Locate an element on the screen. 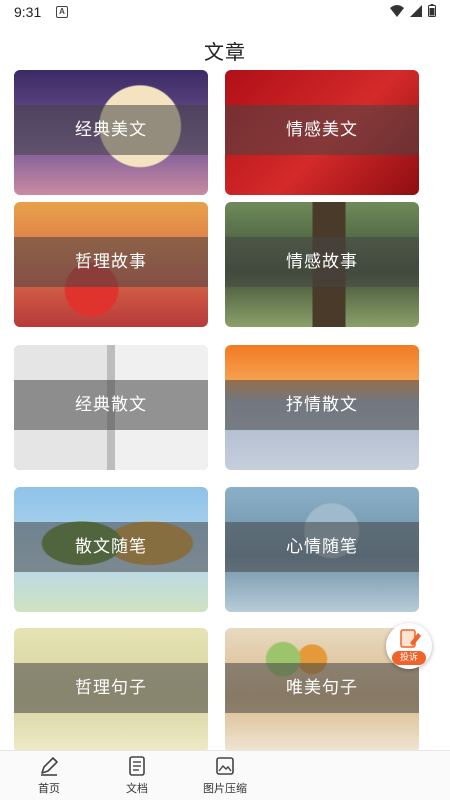  category-card-jingdian-meiwen: 经典美文 is located at coordinates (111, 132).